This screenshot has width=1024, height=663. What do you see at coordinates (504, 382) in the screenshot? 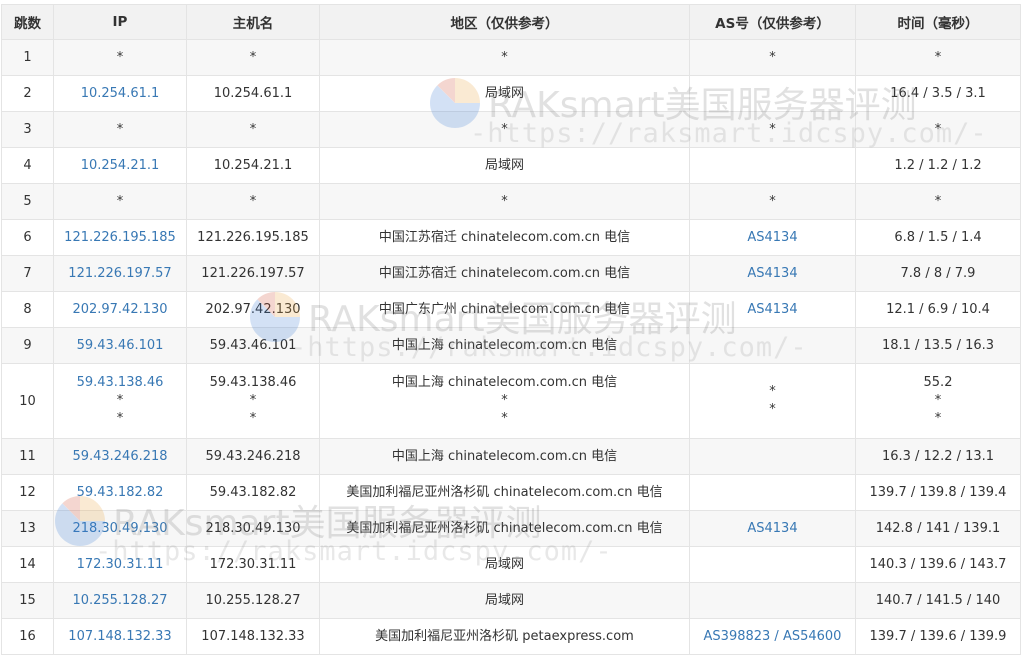
I see `region-cell-line: 中国上海 chinatelecom.com.cn 电信` at bounding box center [504, 382].